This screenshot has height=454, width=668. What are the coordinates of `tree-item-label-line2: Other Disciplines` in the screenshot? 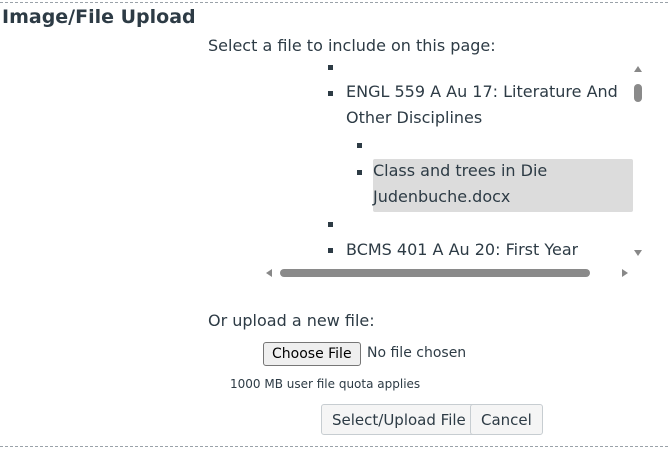 It's located at (414, 117).